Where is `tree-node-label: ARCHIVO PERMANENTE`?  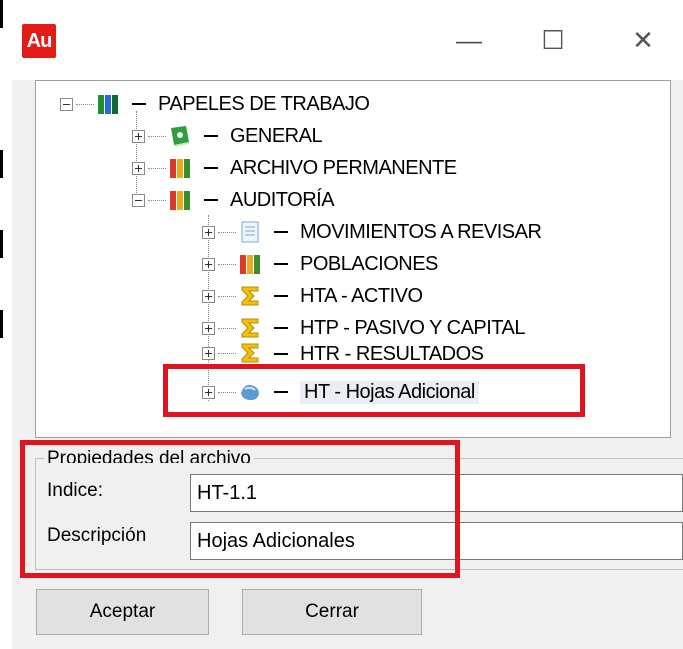
tree-node-label: ARCHIVO PERMANENTE is located at coordinates (343, 167).